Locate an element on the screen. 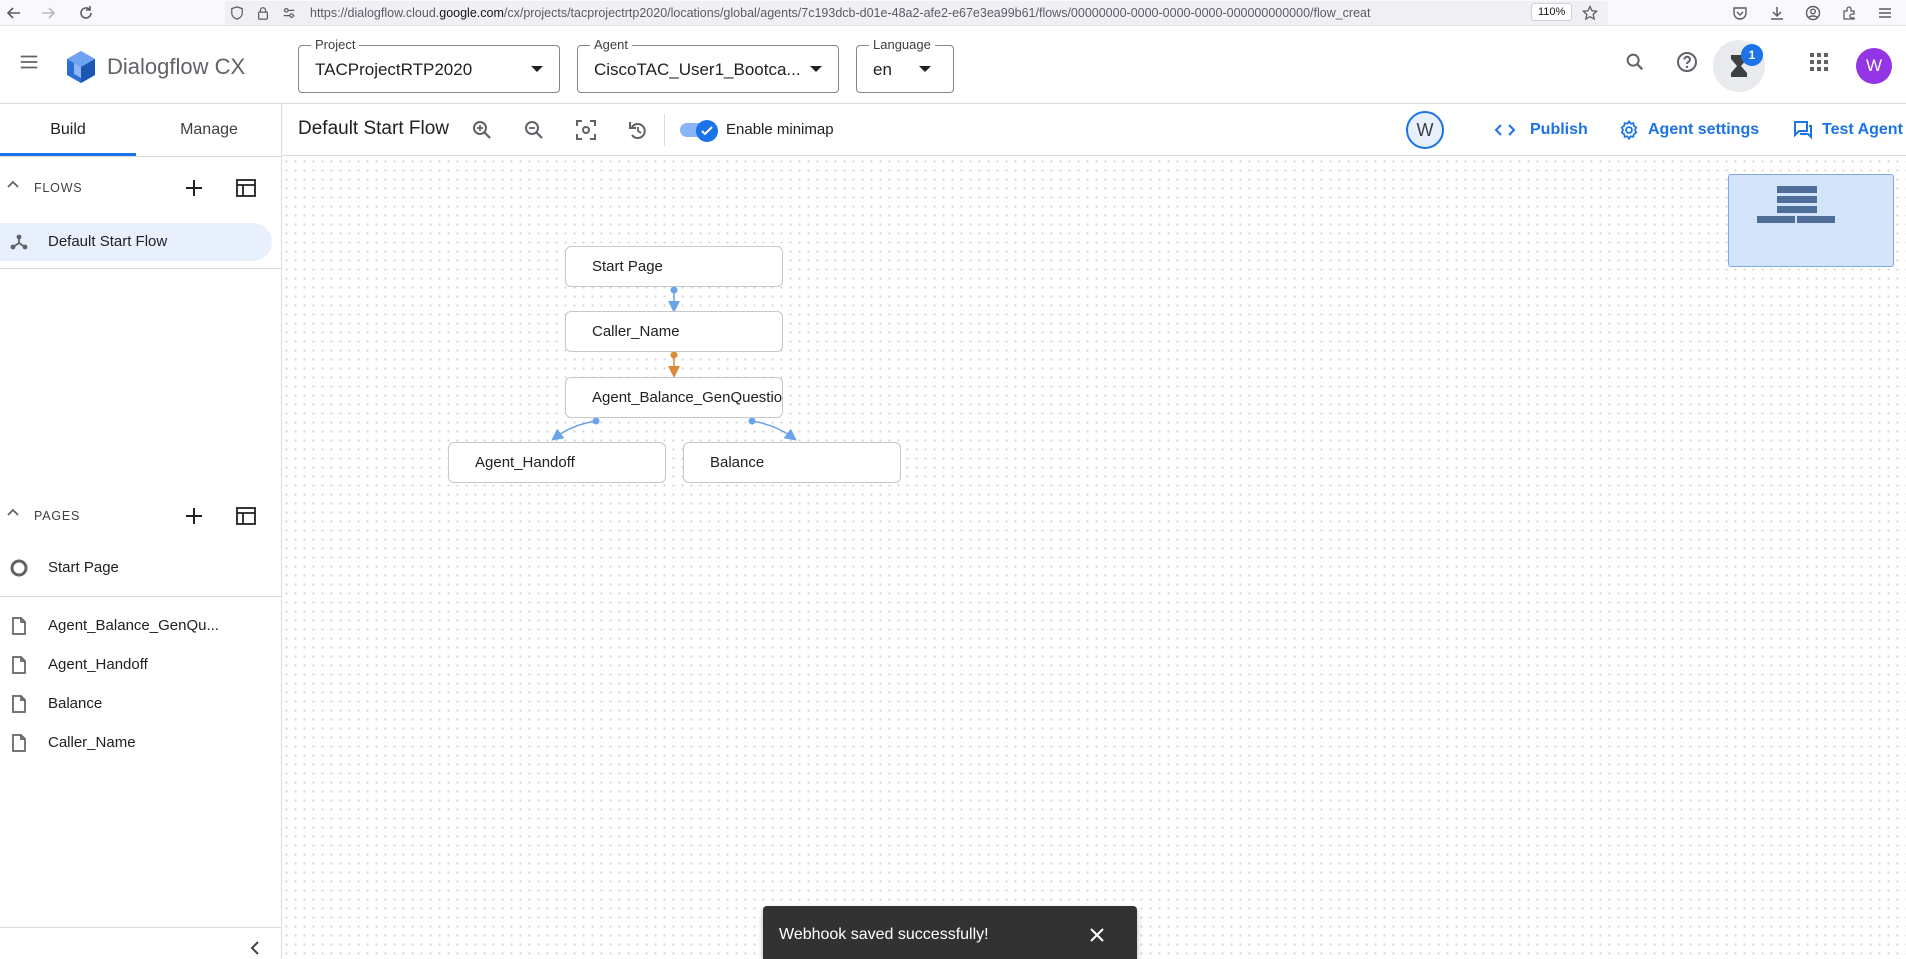  pages-divider is located at coordinates (141, 596).